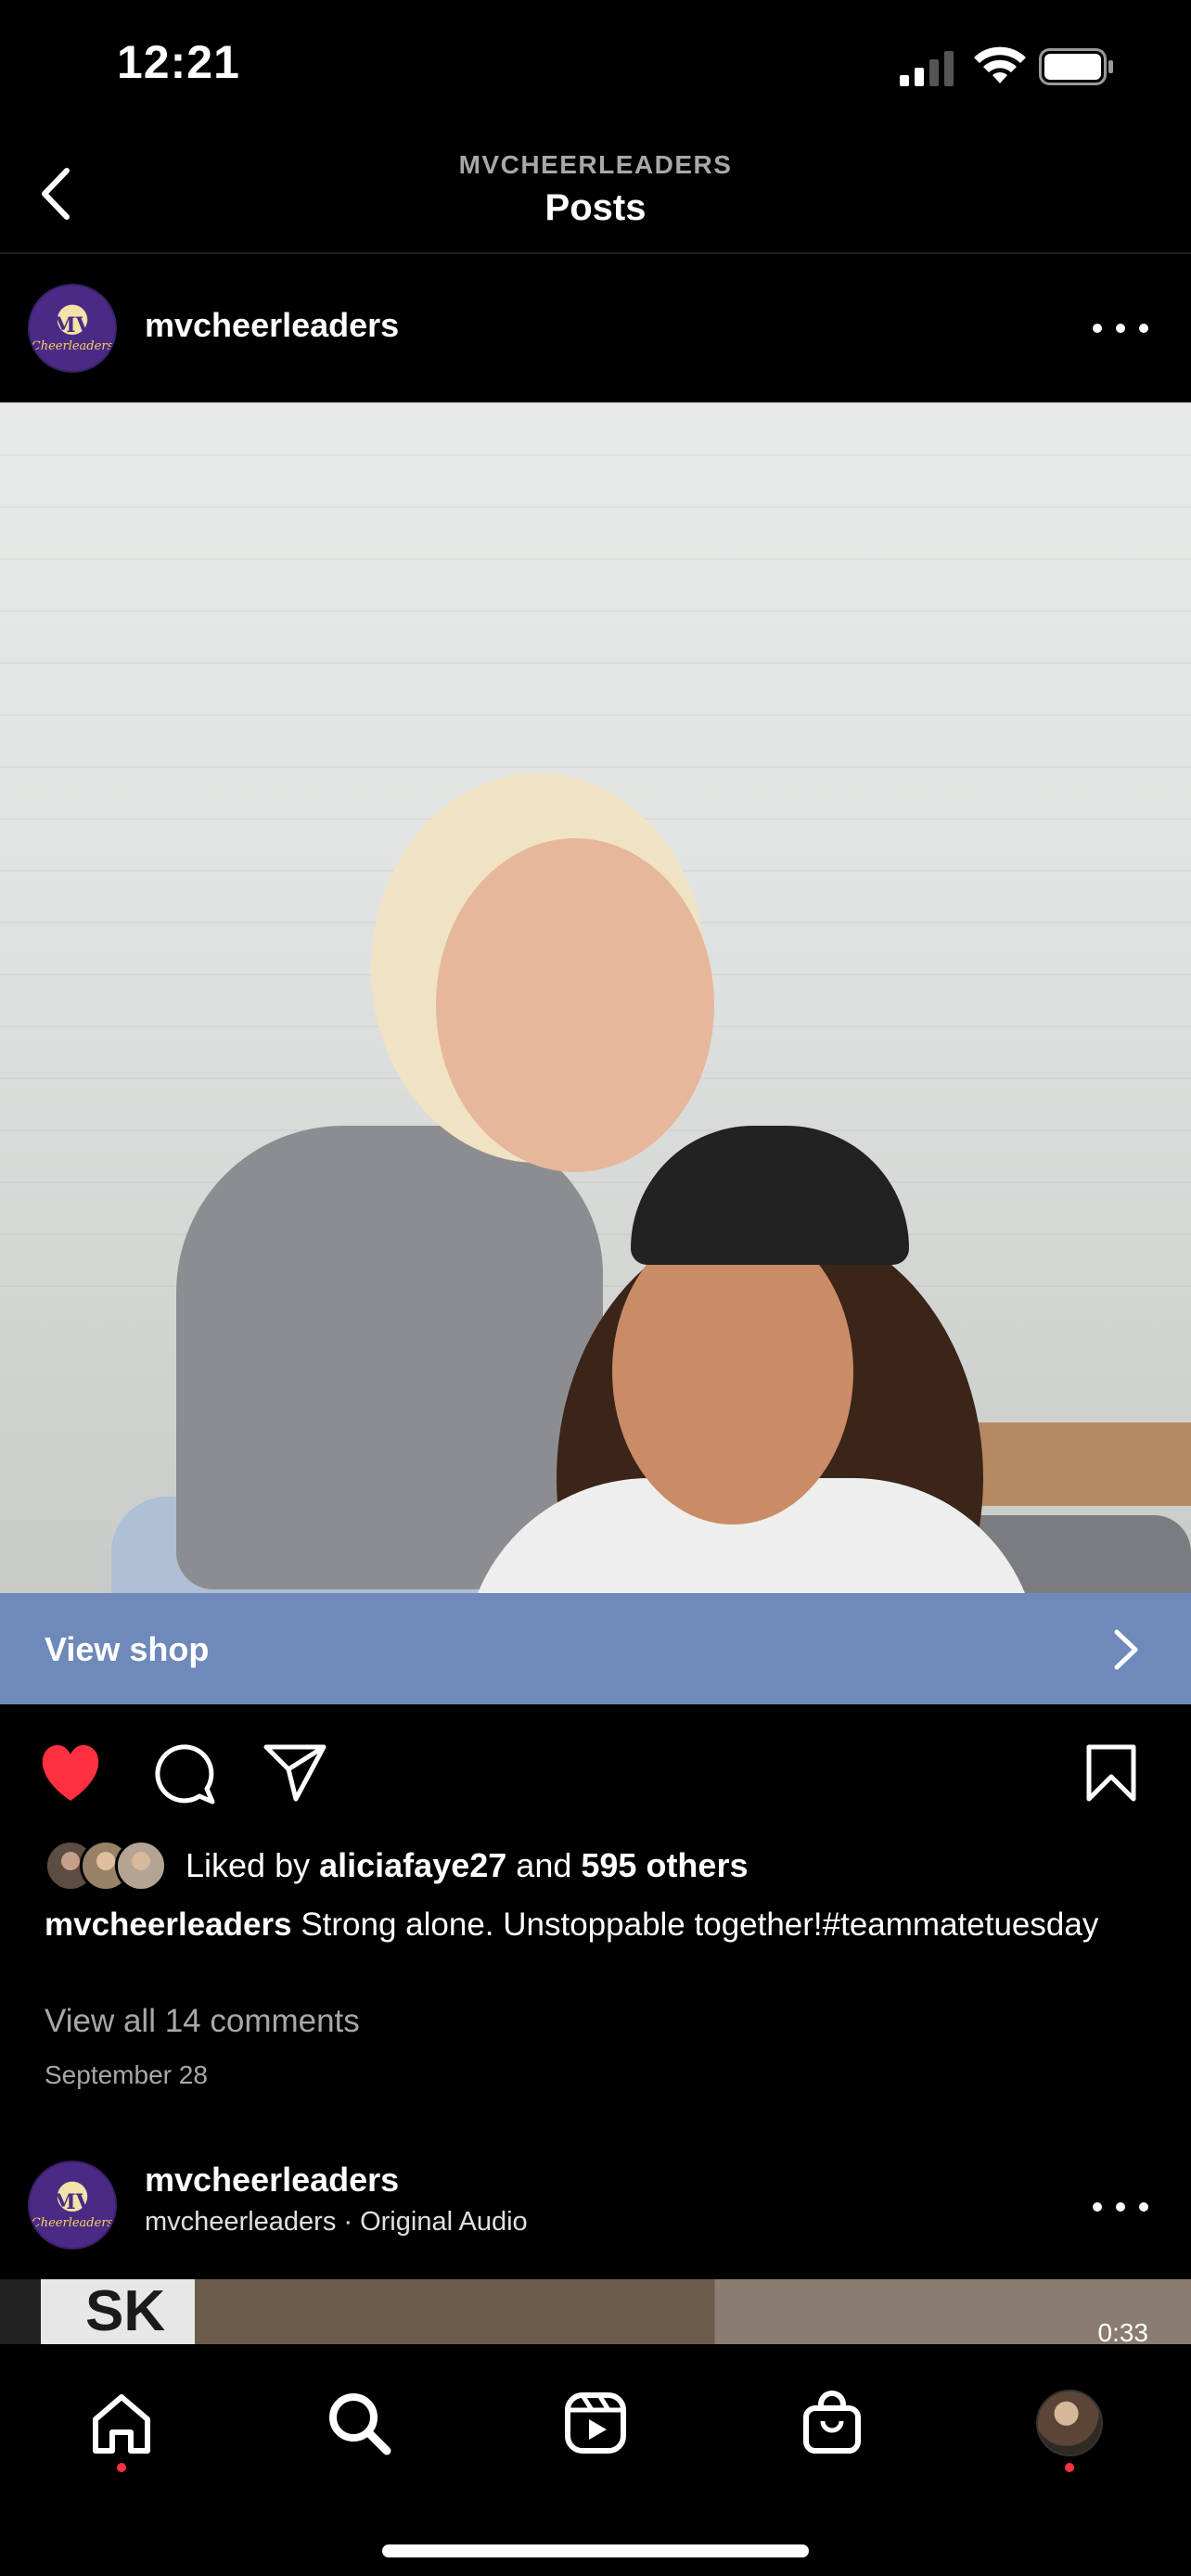 The width and height of the screenshot is (1191, 2576). I want to click on like-button, so click(70, 1773).